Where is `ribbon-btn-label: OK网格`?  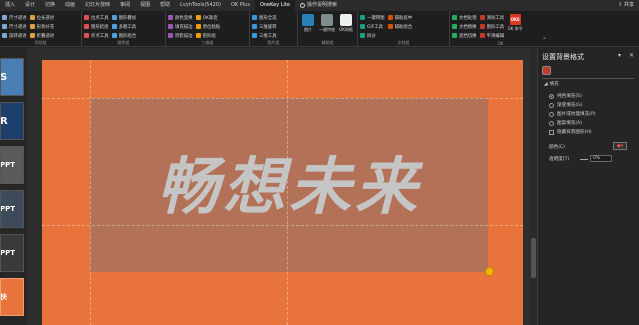 ribbon-btn-label: OK网格 is located at coordinates (346, 29).